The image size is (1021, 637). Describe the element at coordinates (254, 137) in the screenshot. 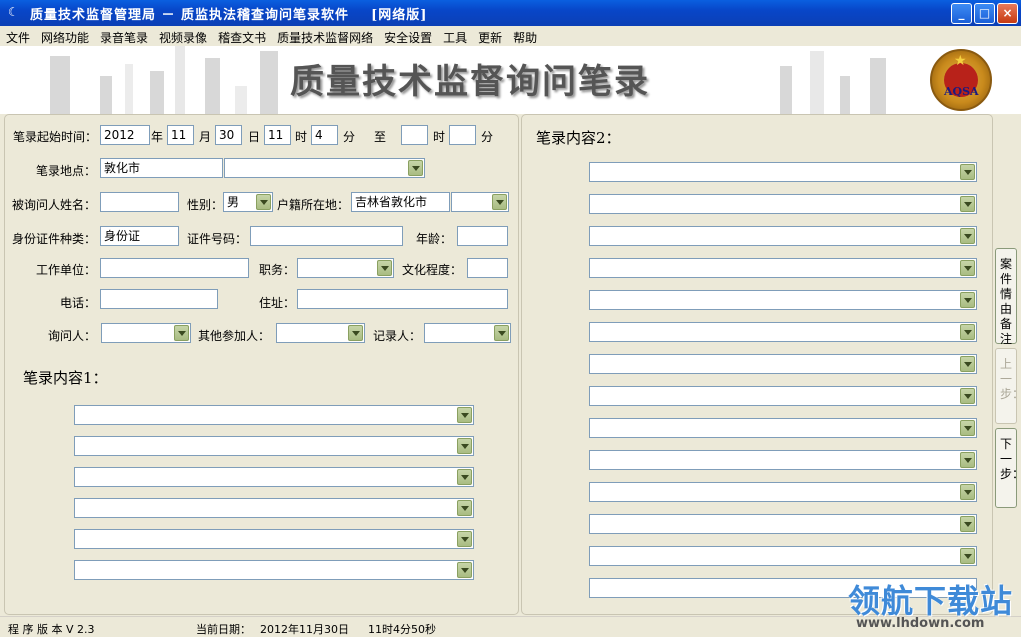

I see `day-unit: 日` at that location.